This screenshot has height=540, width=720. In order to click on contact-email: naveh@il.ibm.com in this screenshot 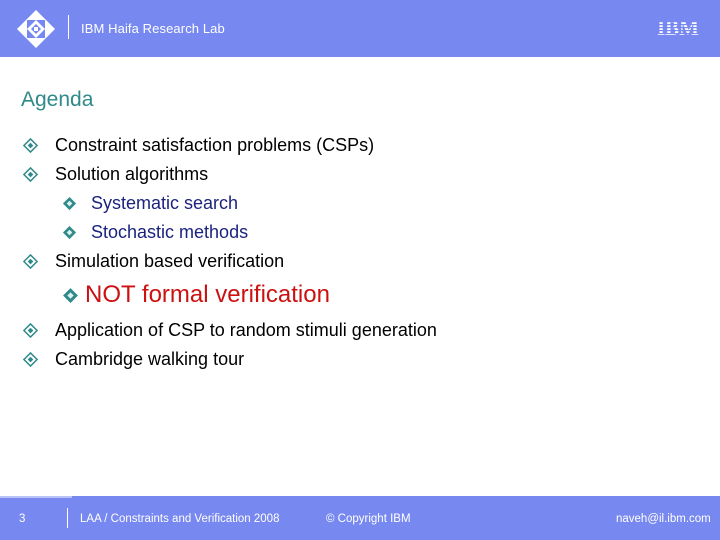, I will do `click(663, 519)`.